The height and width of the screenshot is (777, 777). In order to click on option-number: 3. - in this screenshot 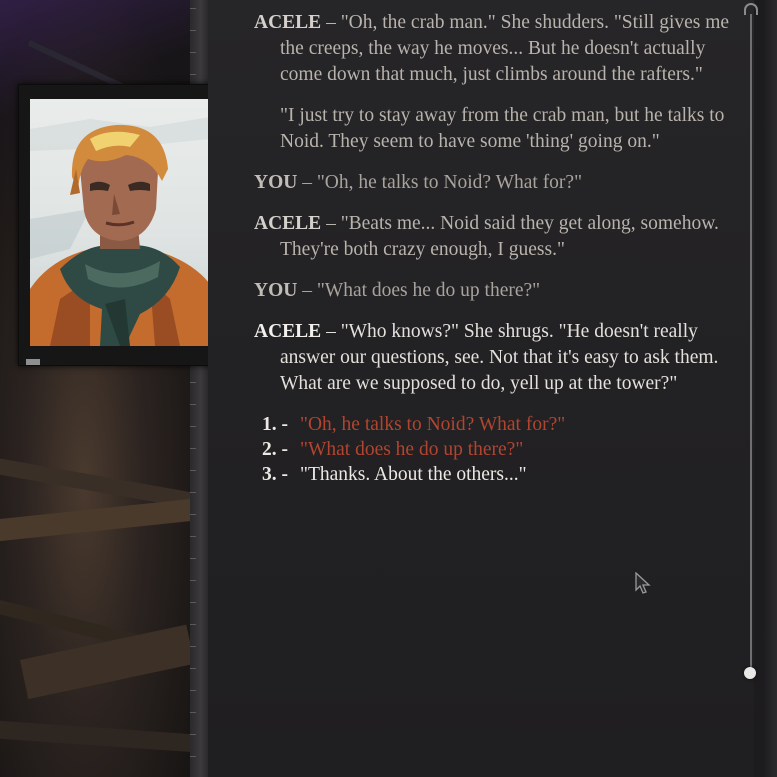, I will do `click(275, 474)`.